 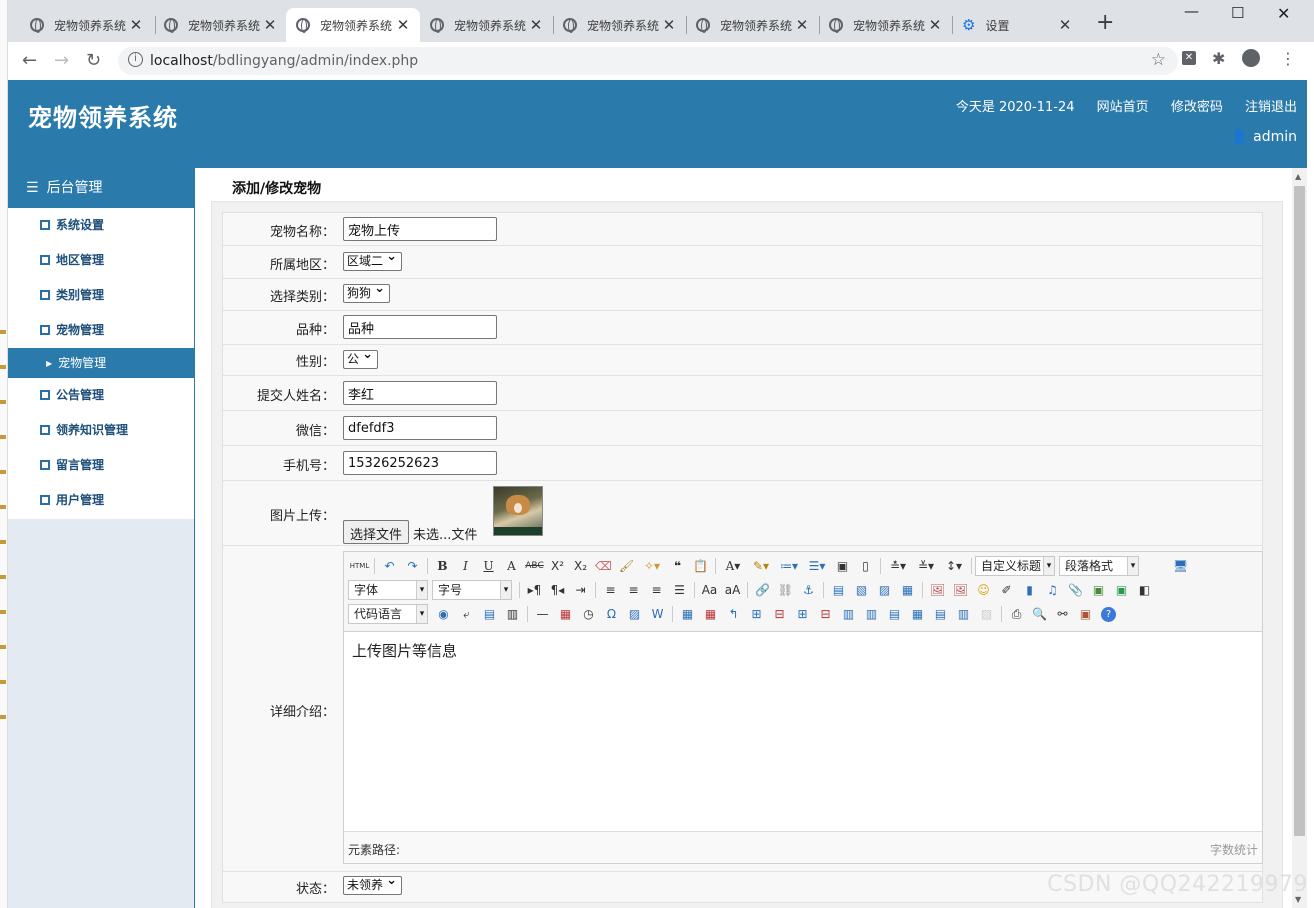 What do you see at coordinates (610, 590) in the screenshot?
I see `align-left-icon: ≡` at bounding box center [610, 590].